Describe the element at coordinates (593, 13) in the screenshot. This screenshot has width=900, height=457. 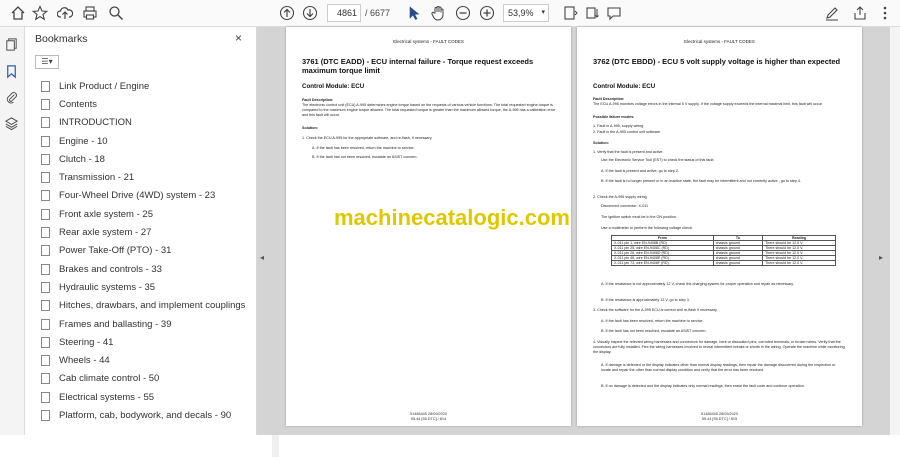
I see `scroll-mode-icon` at that location.